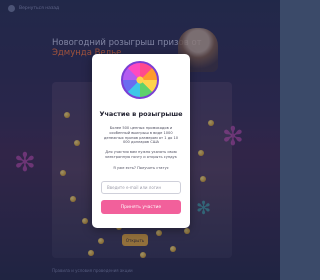 The width and height of the screenshot is (320, 280). What do you see at coordinates (140, 80) in the screenshot?
I see `fortune-wheel-icon` at bounding box center [140, 80].